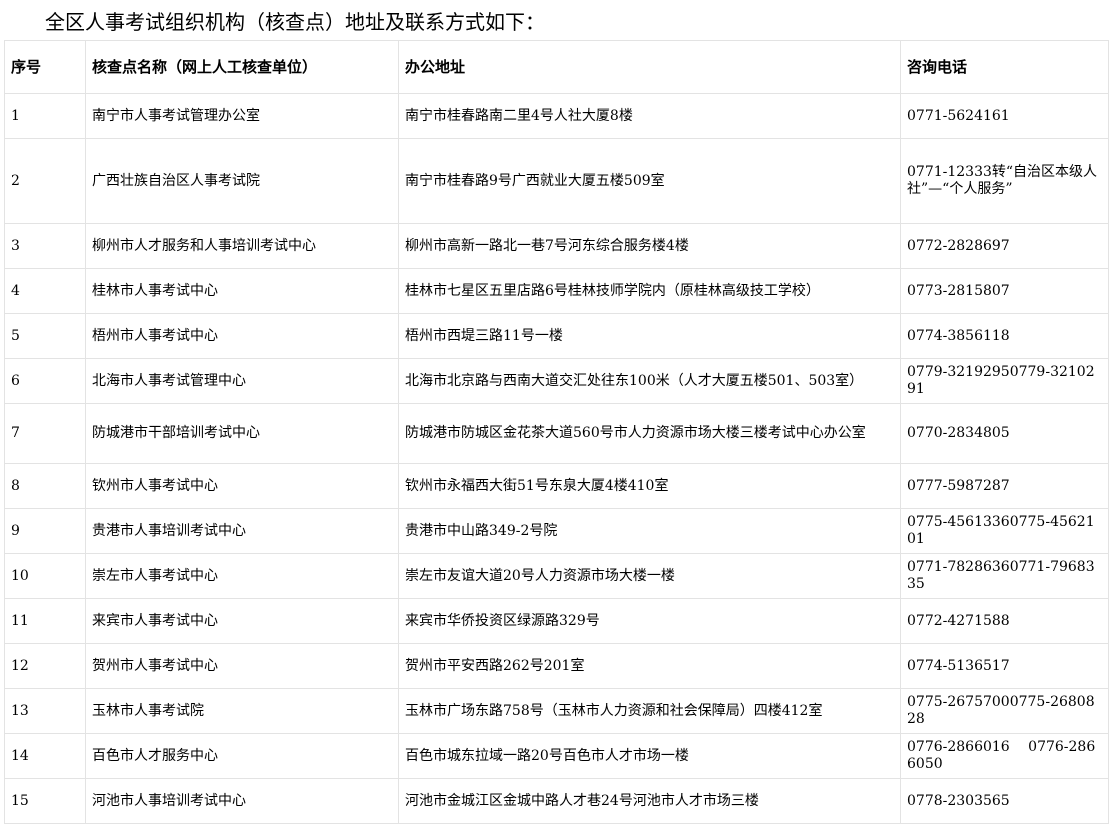 This screenshot has height=835, width=1112. Describe the element at coordinates (1004, 756) in the screenshot. I see `cell-phone: 0776-2866016 0776-2866050` at that location.